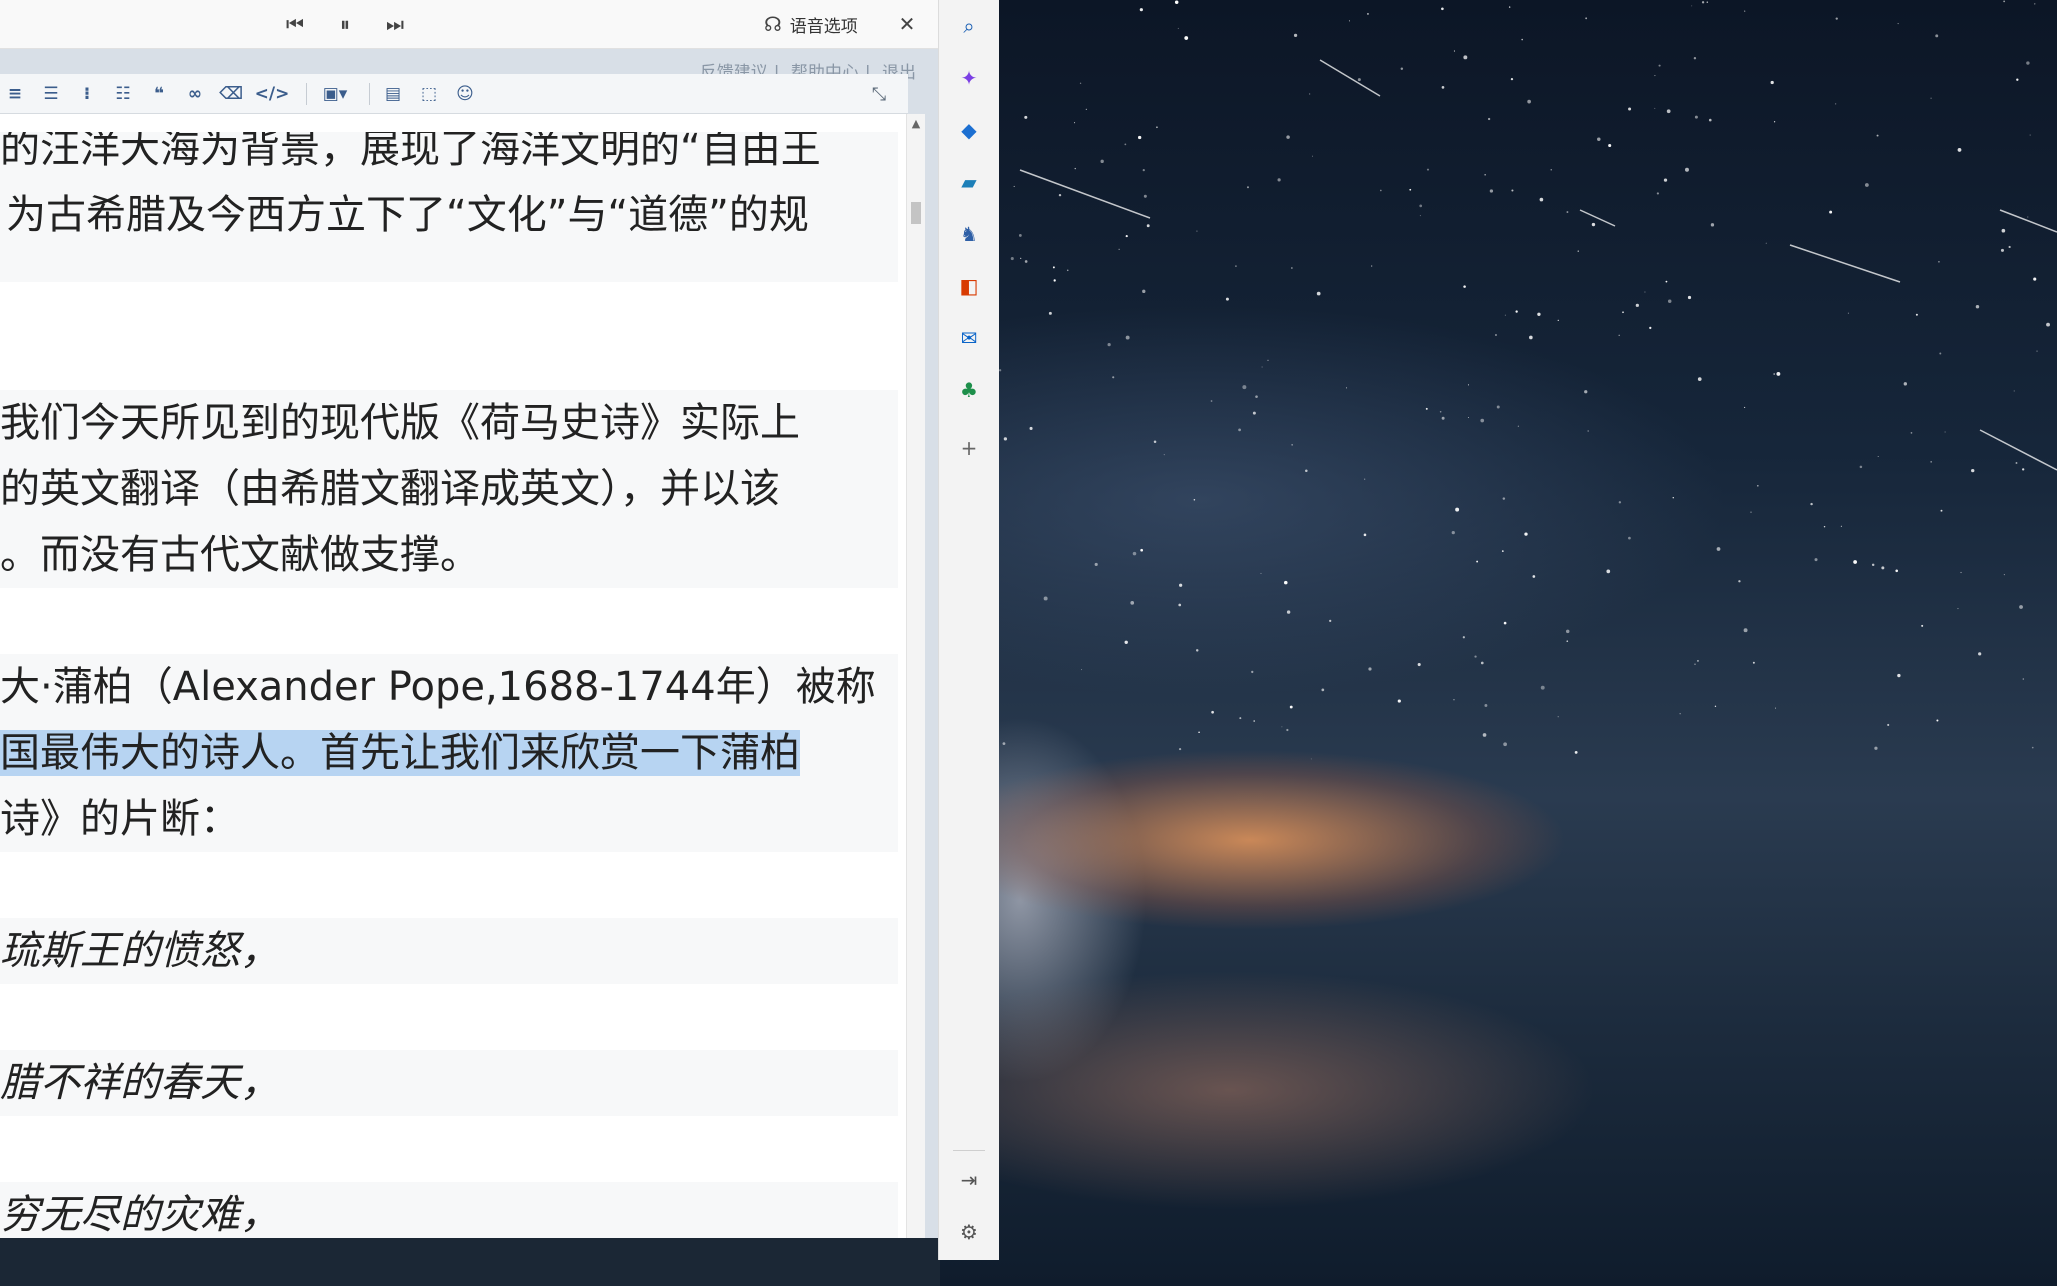 This screenshot has height=1286, width=2057. What do you see at coordinates (231, 94) in the screenshot?
I see `clear-format-icon: ⌫` at bounding box center [231, 94].